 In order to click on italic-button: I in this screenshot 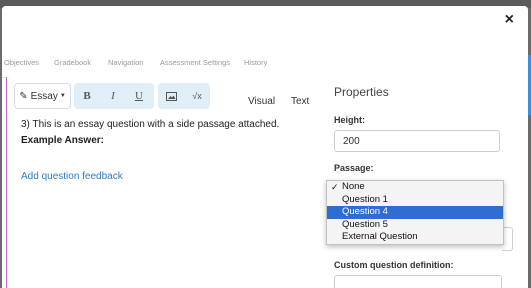, I will do `click(113, 96)`.